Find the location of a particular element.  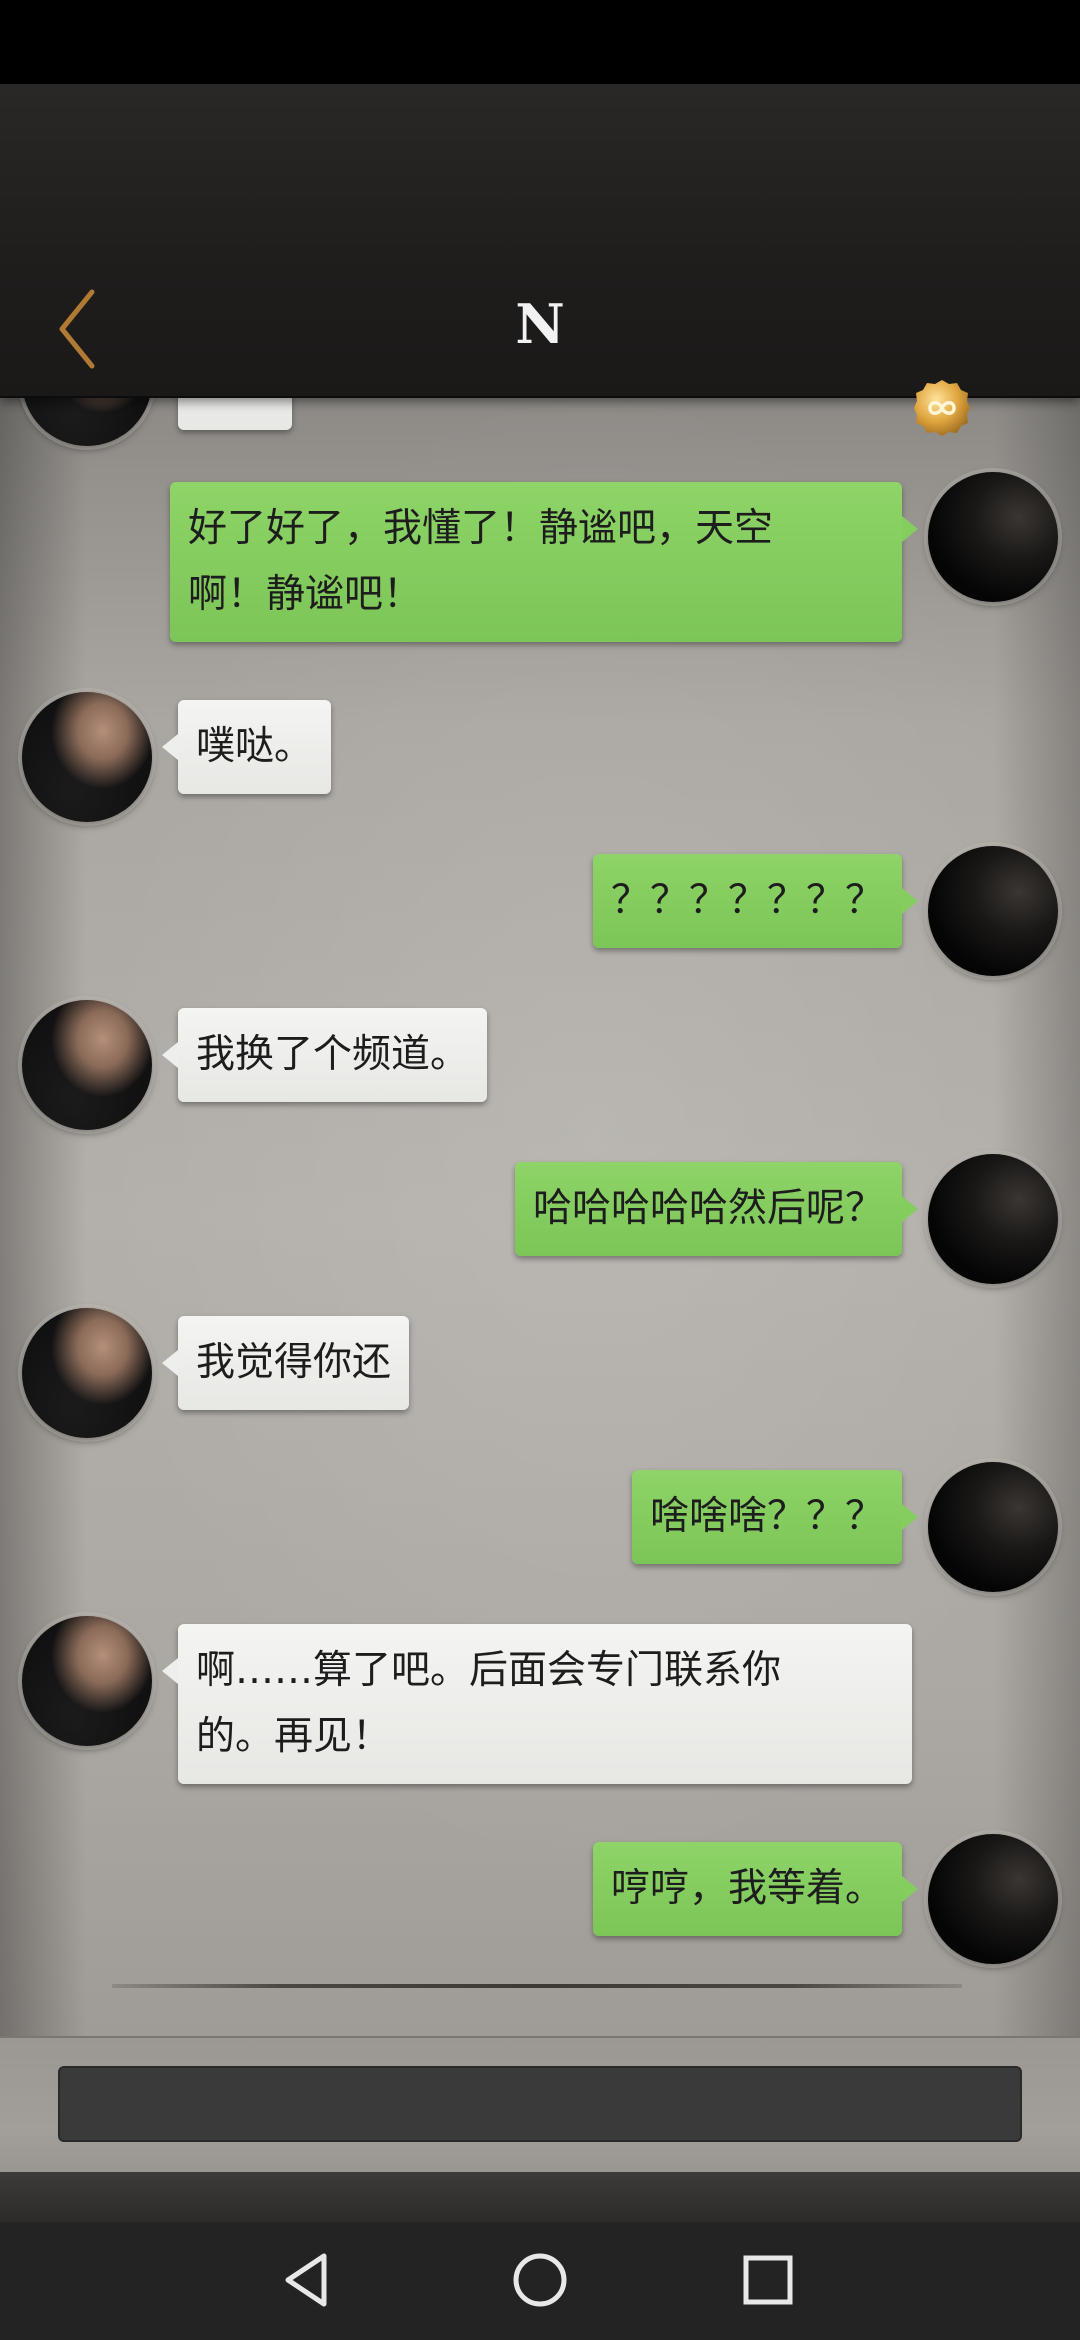

nav-back-button is located at coordinates (308, 2280).